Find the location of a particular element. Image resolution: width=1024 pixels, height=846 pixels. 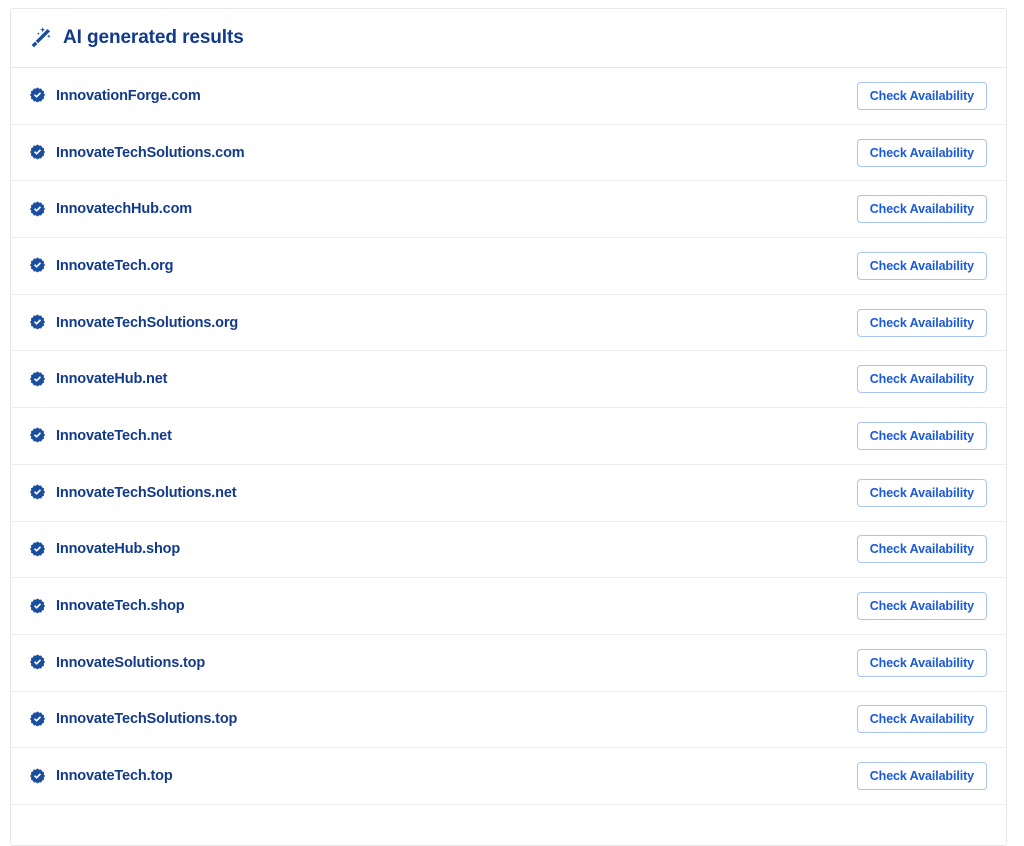

table-row-10: InnovateSolutions.top Check Availability is located at coordinates (508, 663).